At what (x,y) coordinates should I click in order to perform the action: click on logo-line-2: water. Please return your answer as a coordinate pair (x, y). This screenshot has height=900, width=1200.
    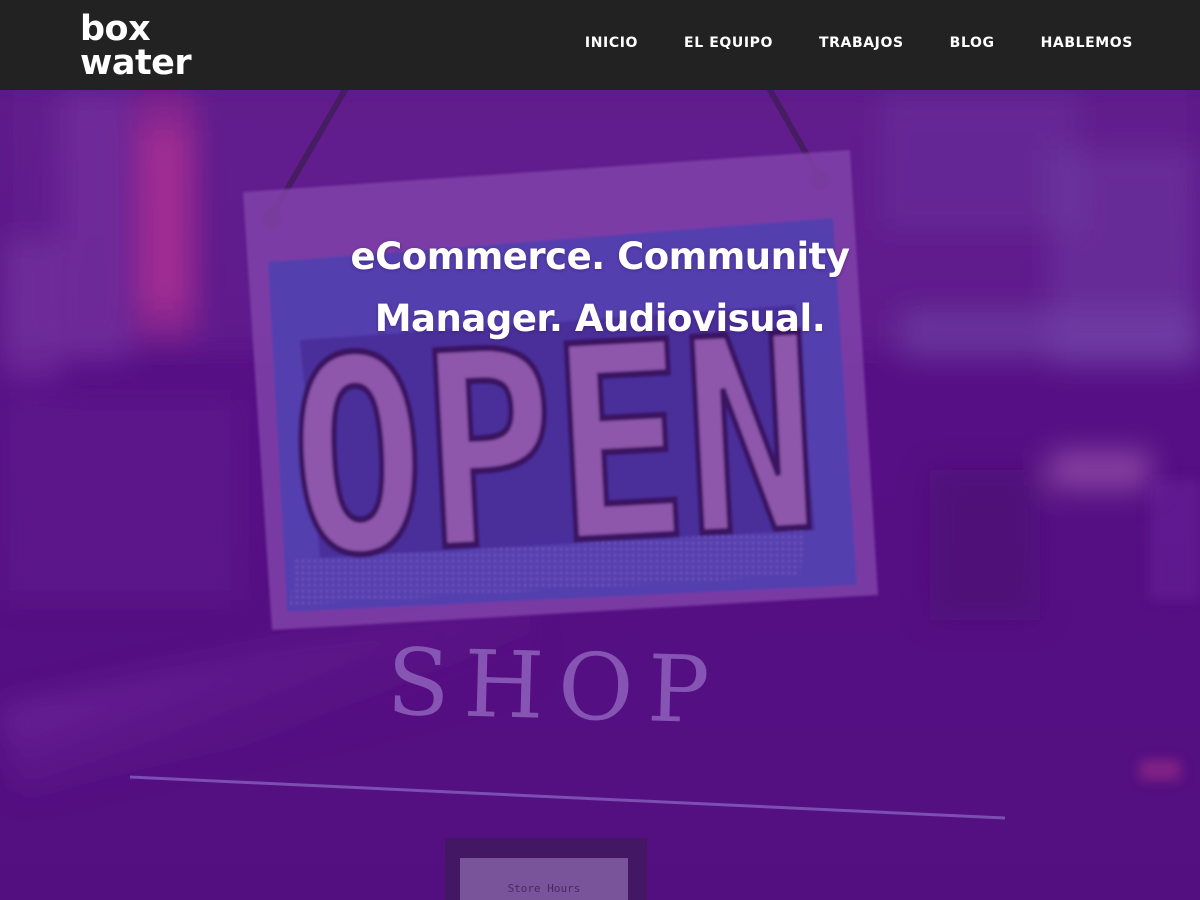
    Looking at the image, I should click on (136, 63).